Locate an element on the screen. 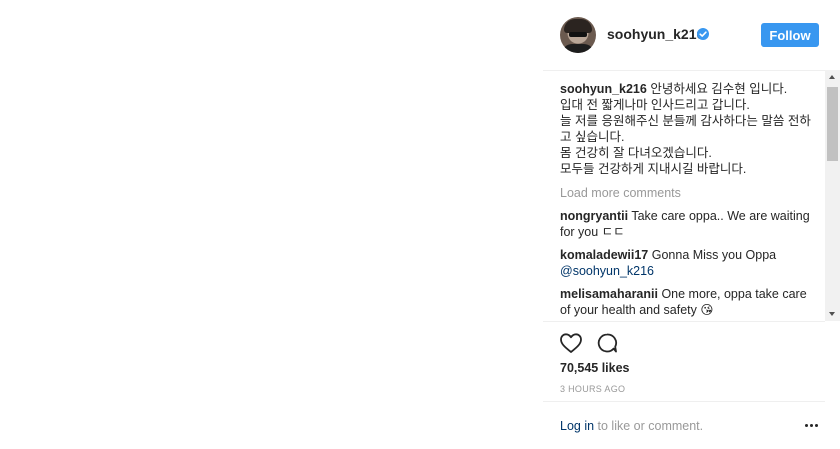 The image size is (840, 449). scroll-thumb is located at coordinates (832, 124).